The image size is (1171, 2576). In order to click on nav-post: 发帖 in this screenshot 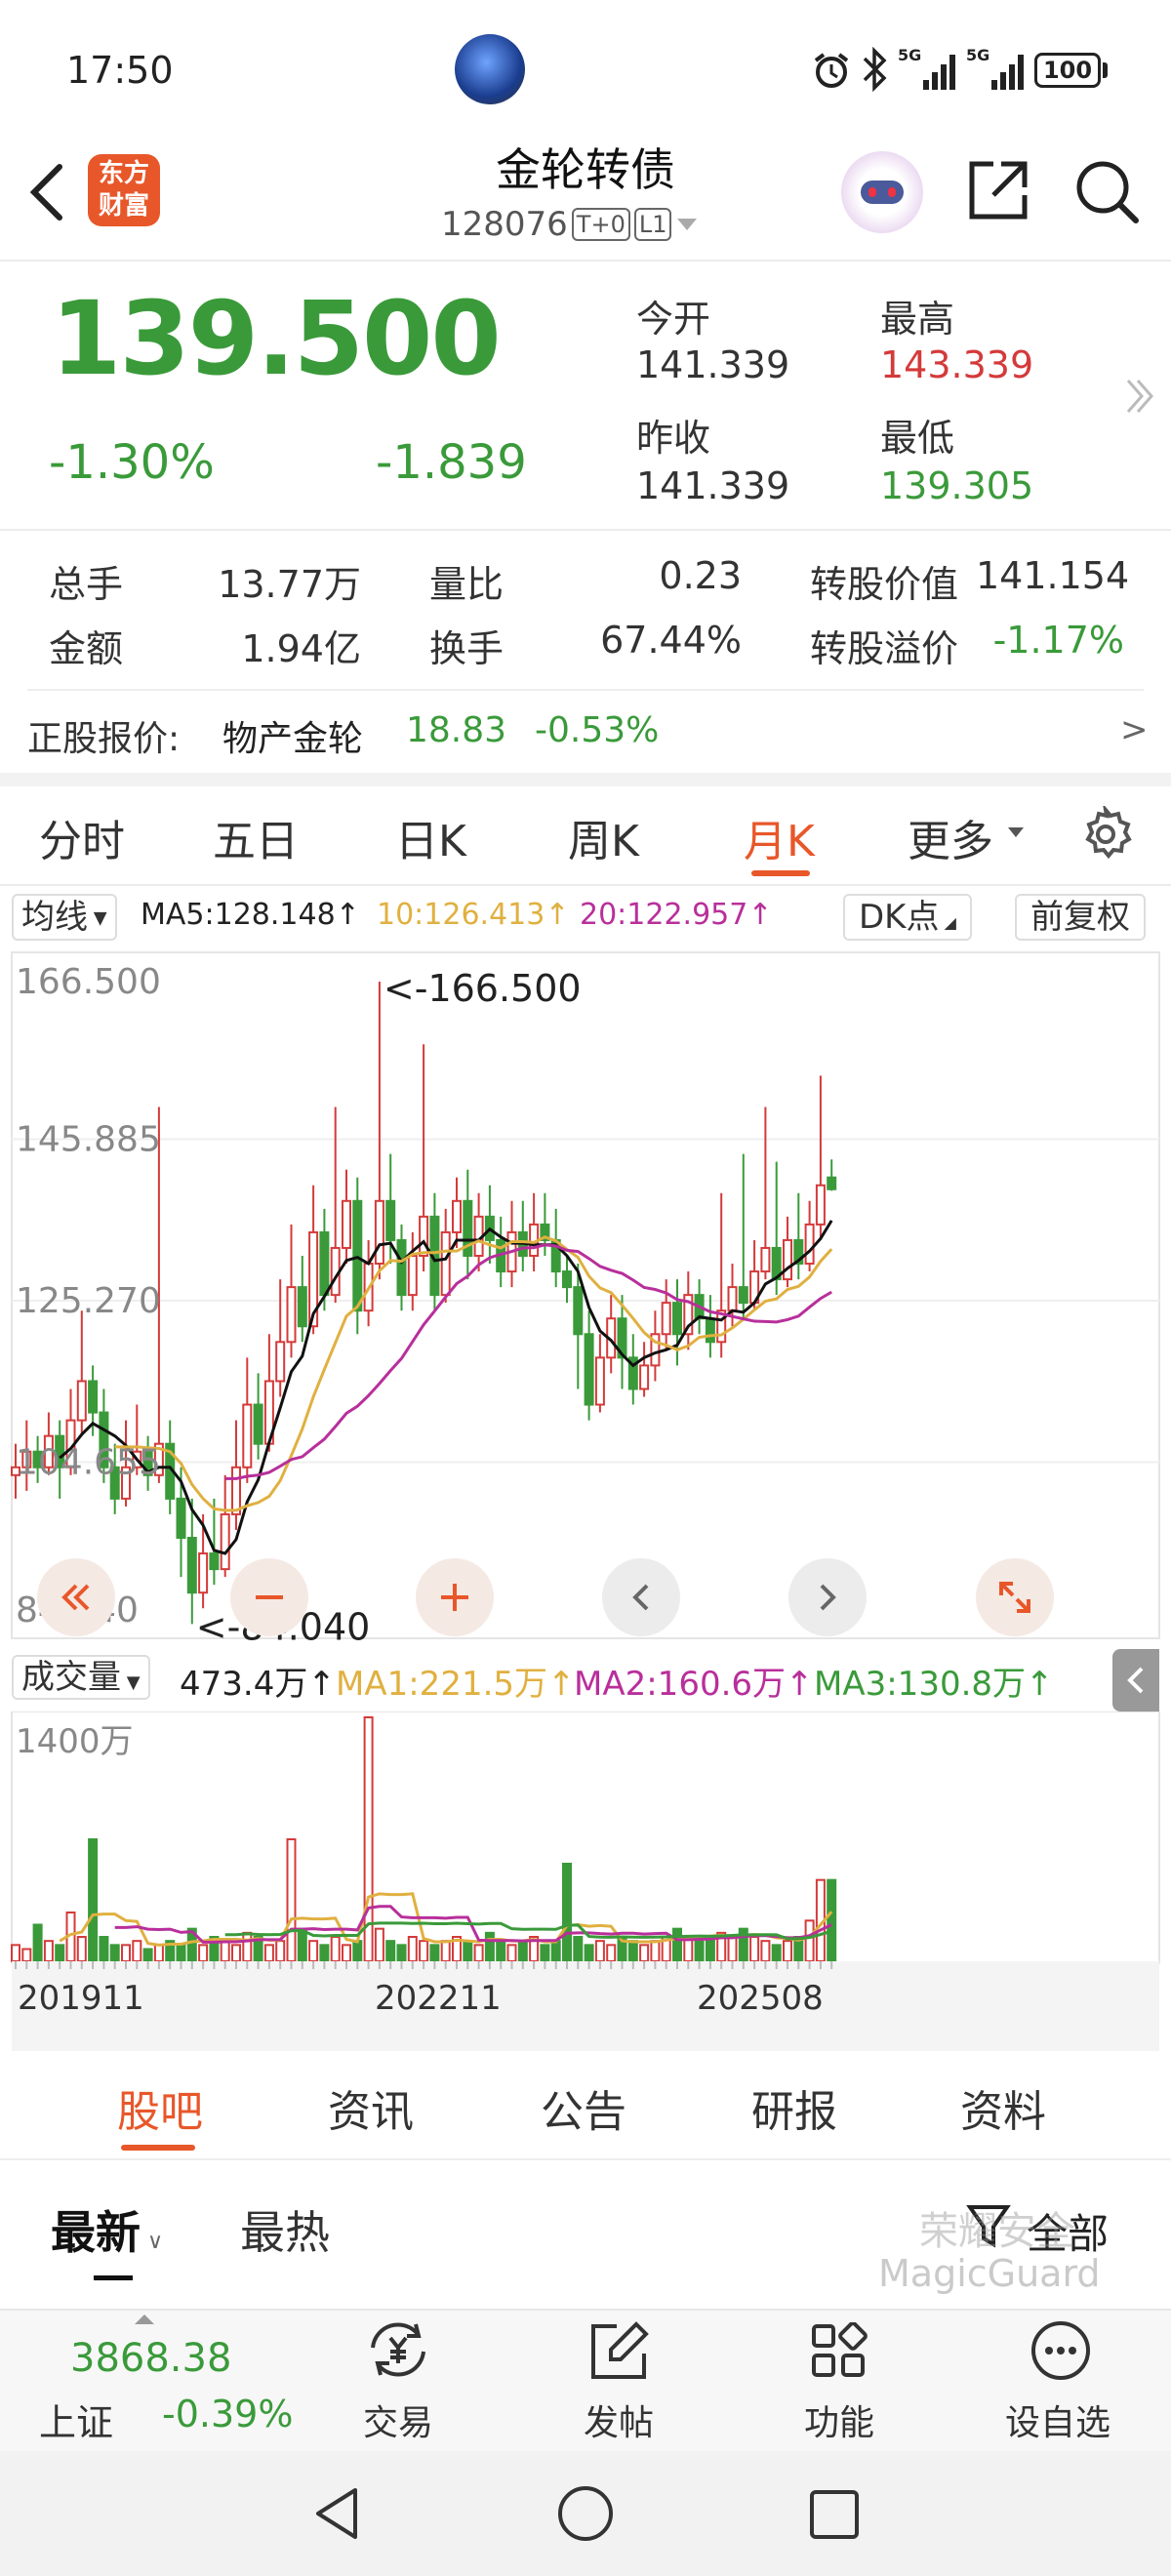, I will do `click(620, 2380)`.